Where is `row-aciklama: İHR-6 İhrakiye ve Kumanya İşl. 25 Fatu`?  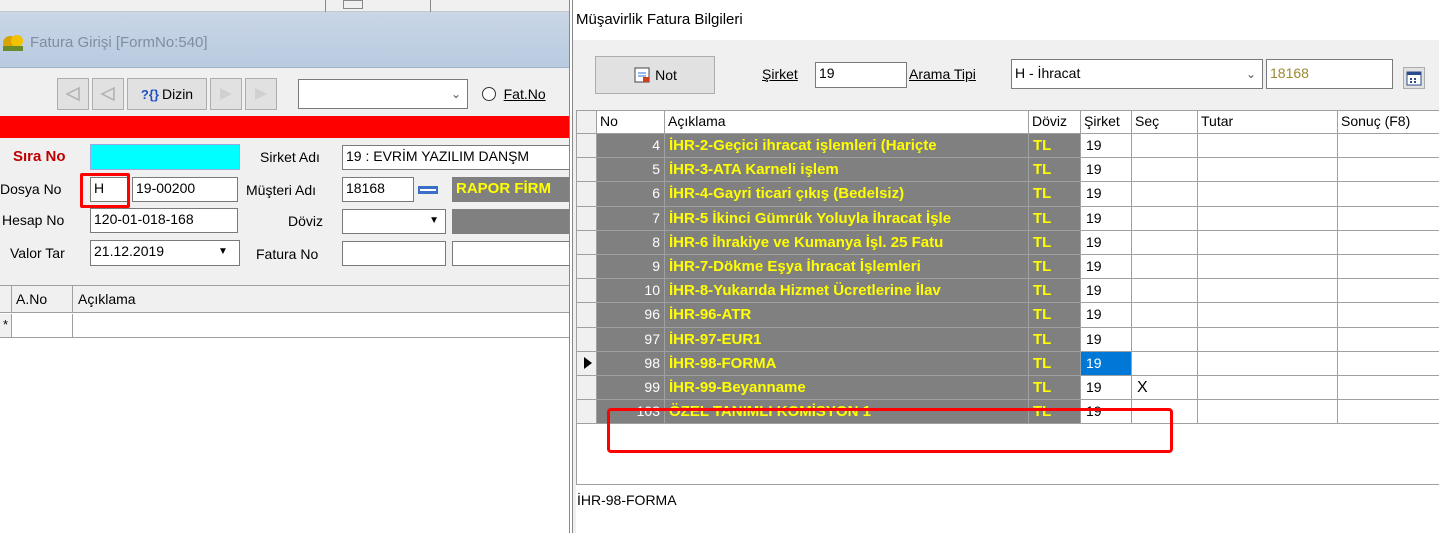 row-aciklama: İHR-6 İhrakiye ve Kumanya İşl. 25 Fatu is located at coordinates (847, 242).